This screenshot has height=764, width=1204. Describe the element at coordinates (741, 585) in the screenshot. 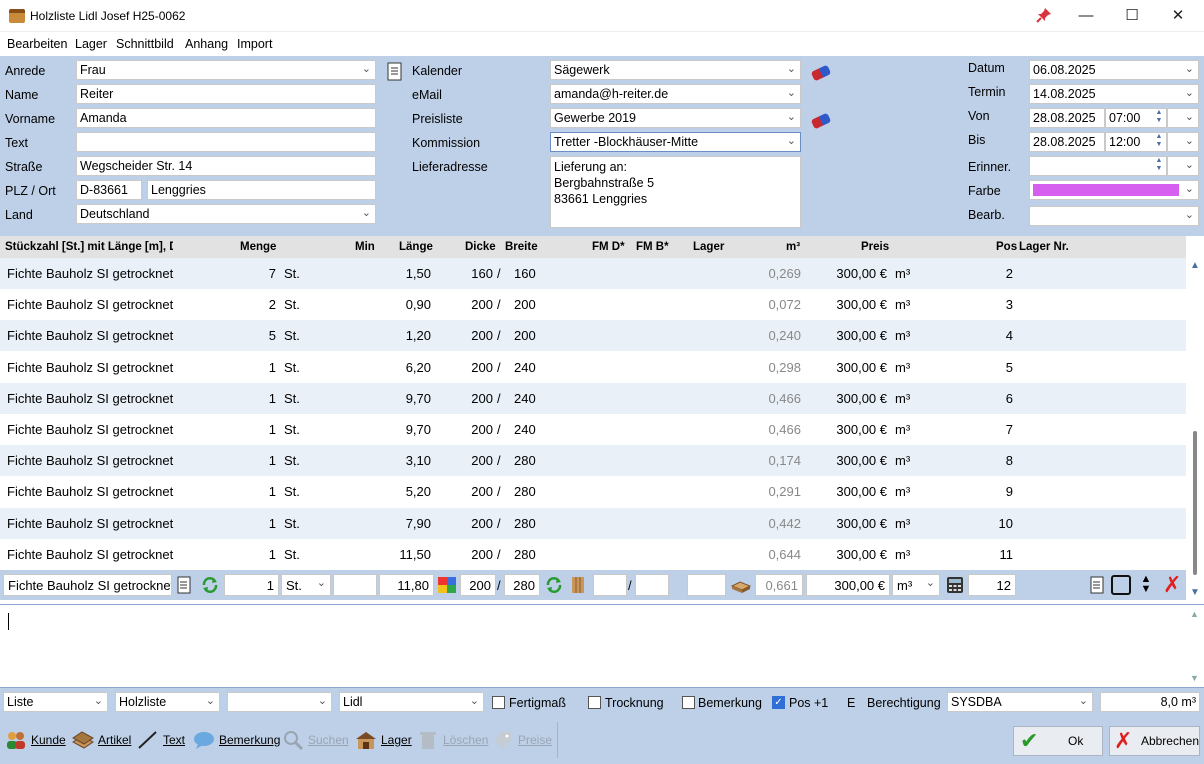

I see `stack-icon` at that location.